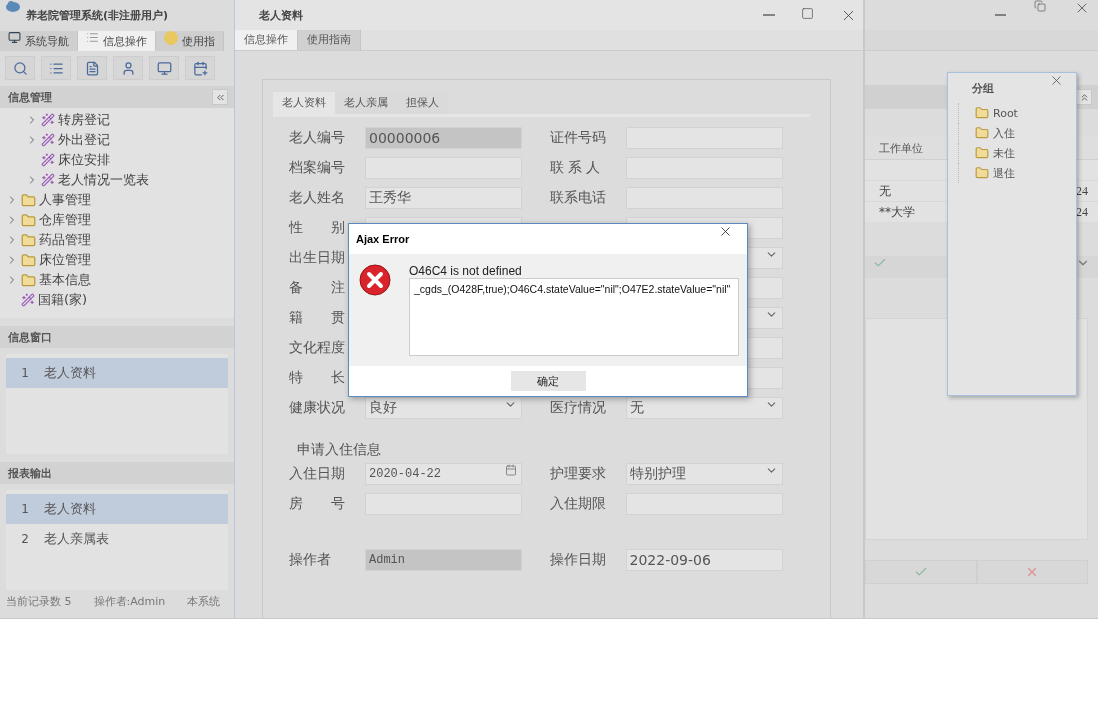  I want to click on maximize-icon, so click(807, 13).